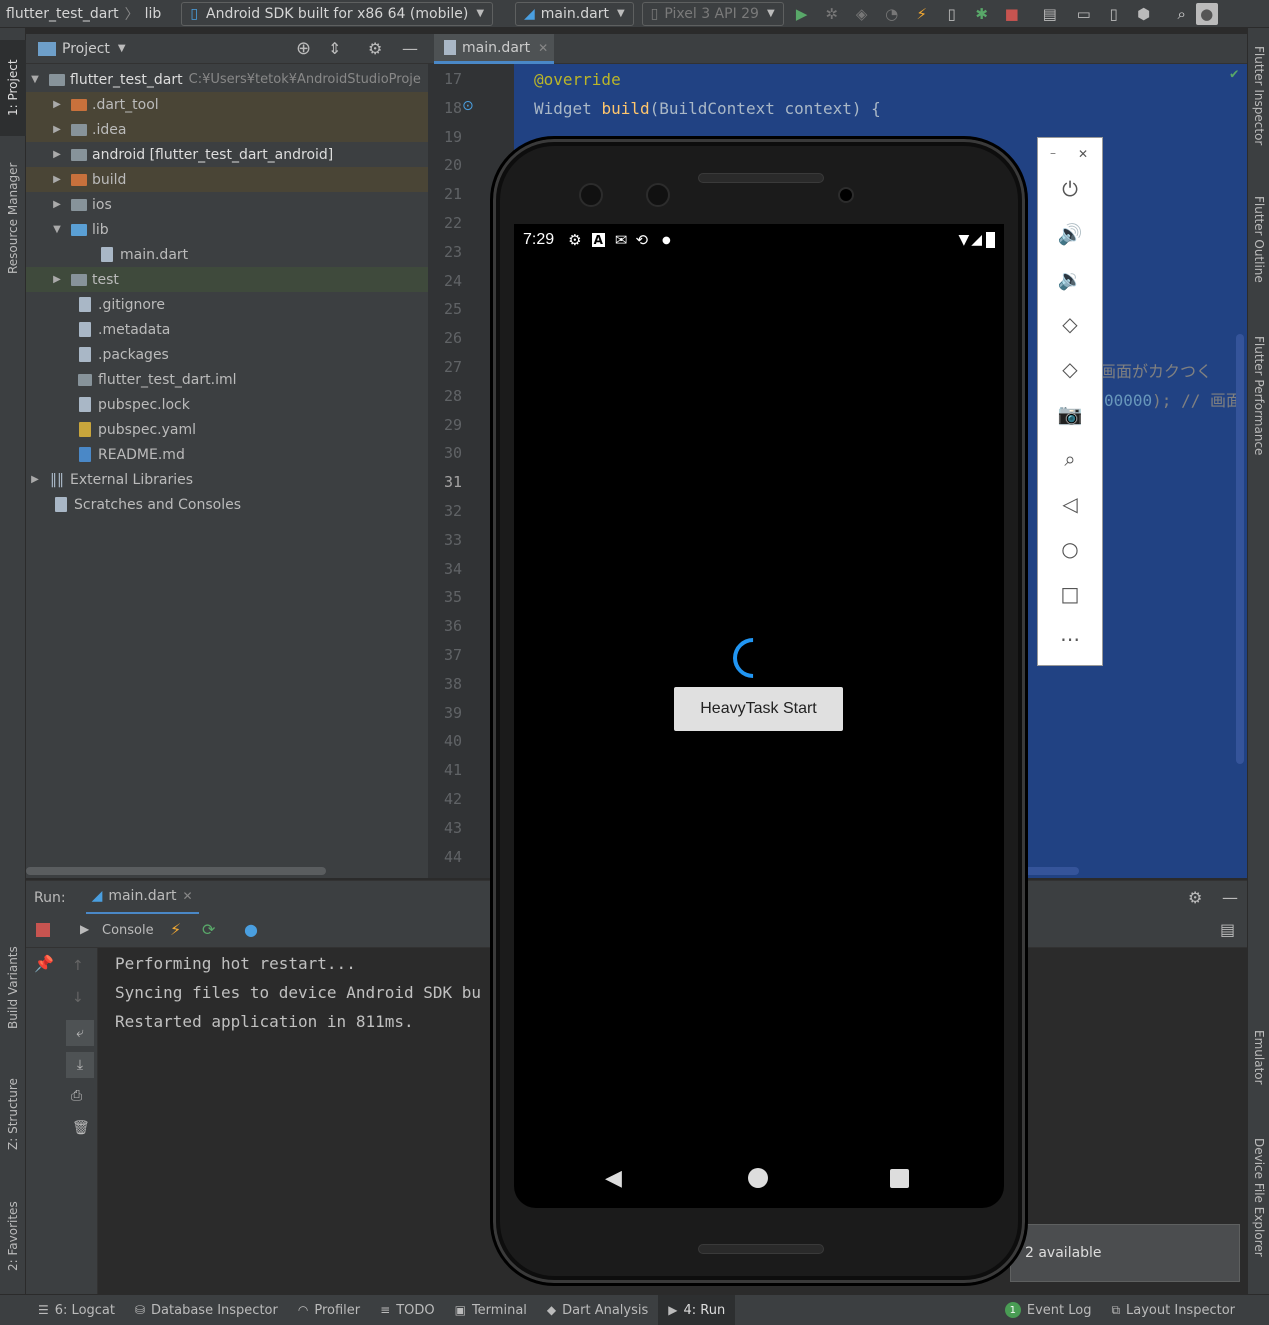  What do you see at coordinates (1084, 14) in the screenshot?
I see `avd-manager-icon: ▭` at bounding box center [1084, 14].